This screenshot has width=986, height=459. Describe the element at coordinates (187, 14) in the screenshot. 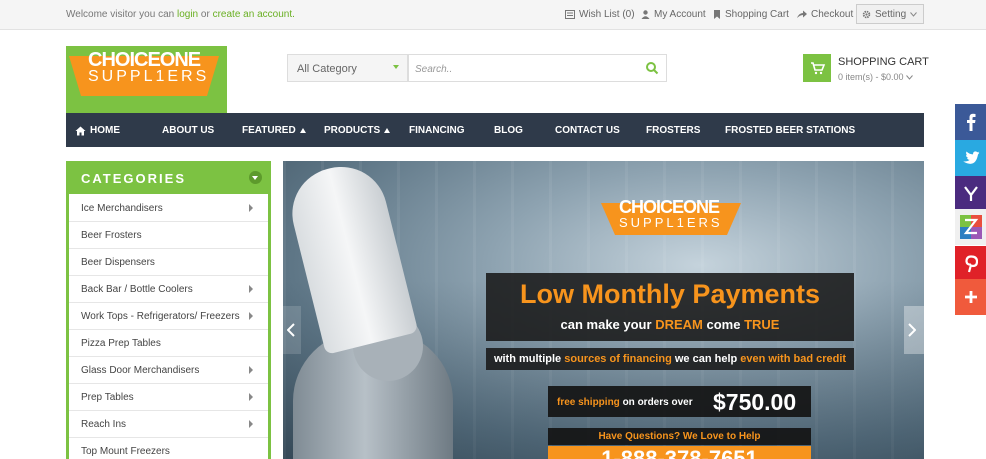

I see `login-link: login` at that location.